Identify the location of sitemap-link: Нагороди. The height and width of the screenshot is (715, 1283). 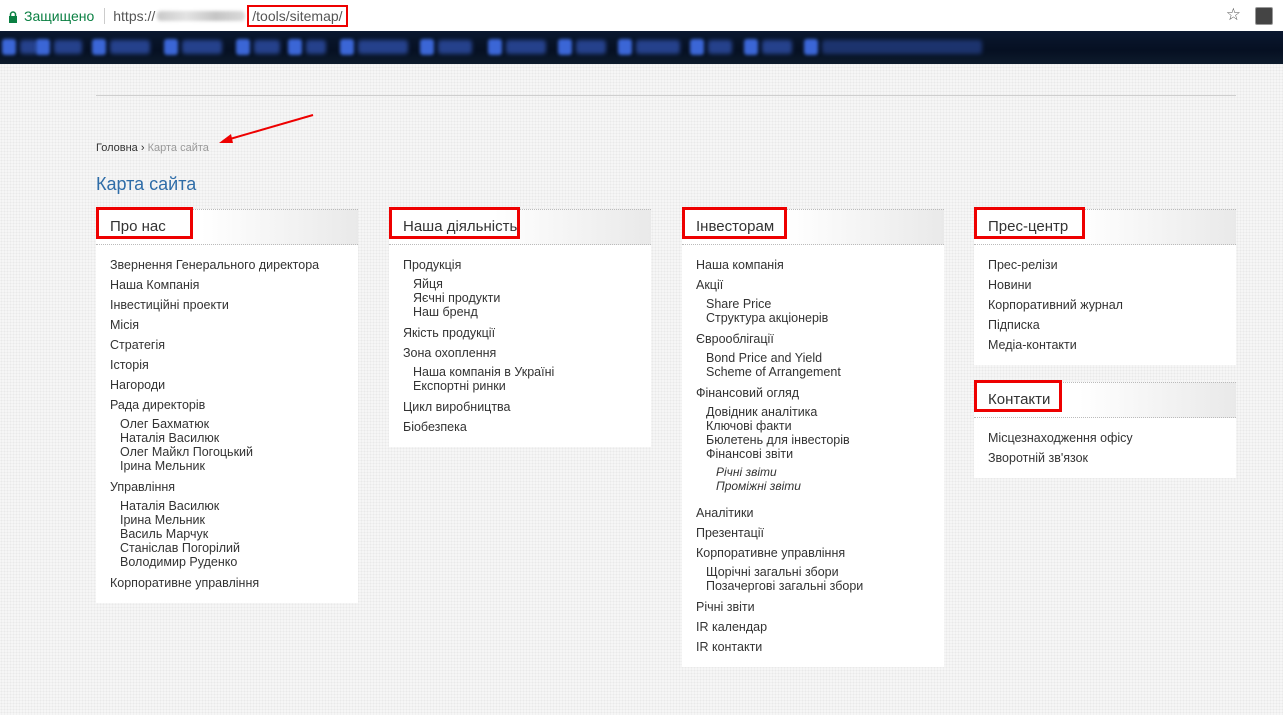
(227, 385).